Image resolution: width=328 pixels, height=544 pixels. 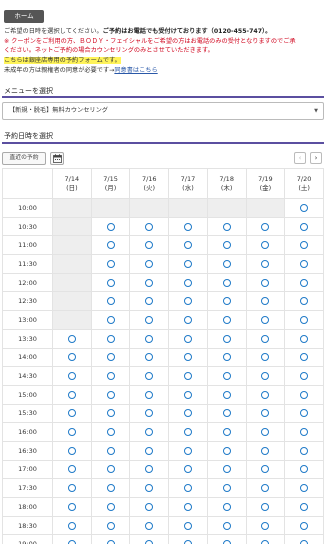 I want to click on home-button: ホーム, so click(x=24, y=16).